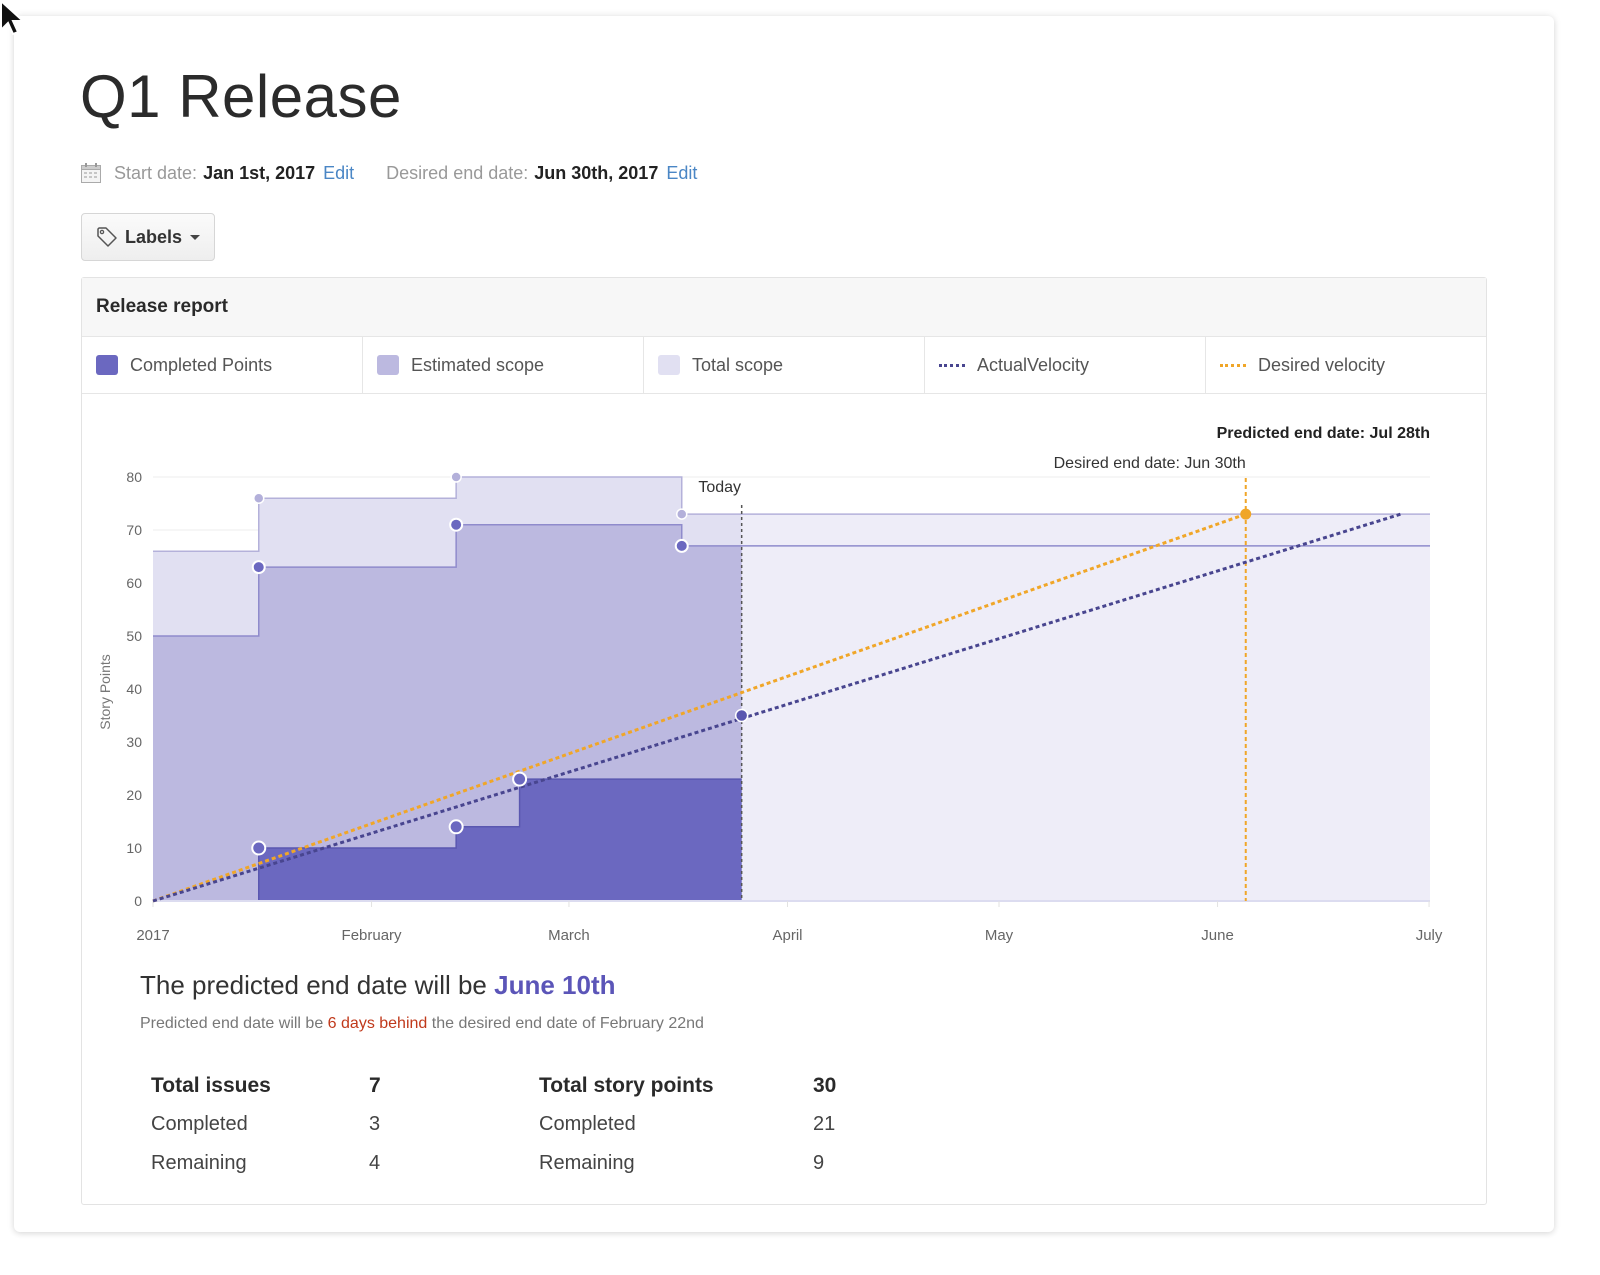 The height and width of the screenshot is (1275, 1600). I want to click on stats-row: Total issues 7, so click(266, 1085).